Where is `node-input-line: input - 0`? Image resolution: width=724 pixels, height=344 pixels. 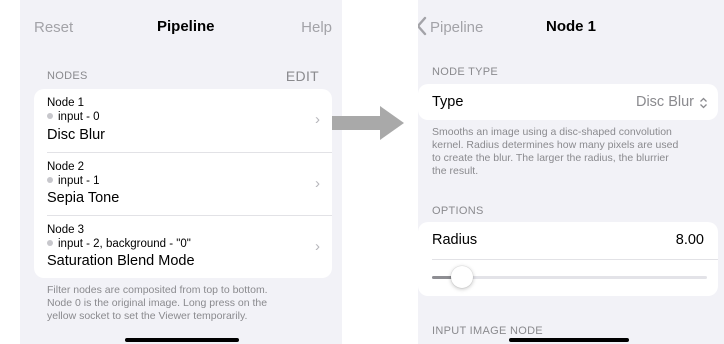
node-input-line: input - 0 is located at coordinates (73, 117).